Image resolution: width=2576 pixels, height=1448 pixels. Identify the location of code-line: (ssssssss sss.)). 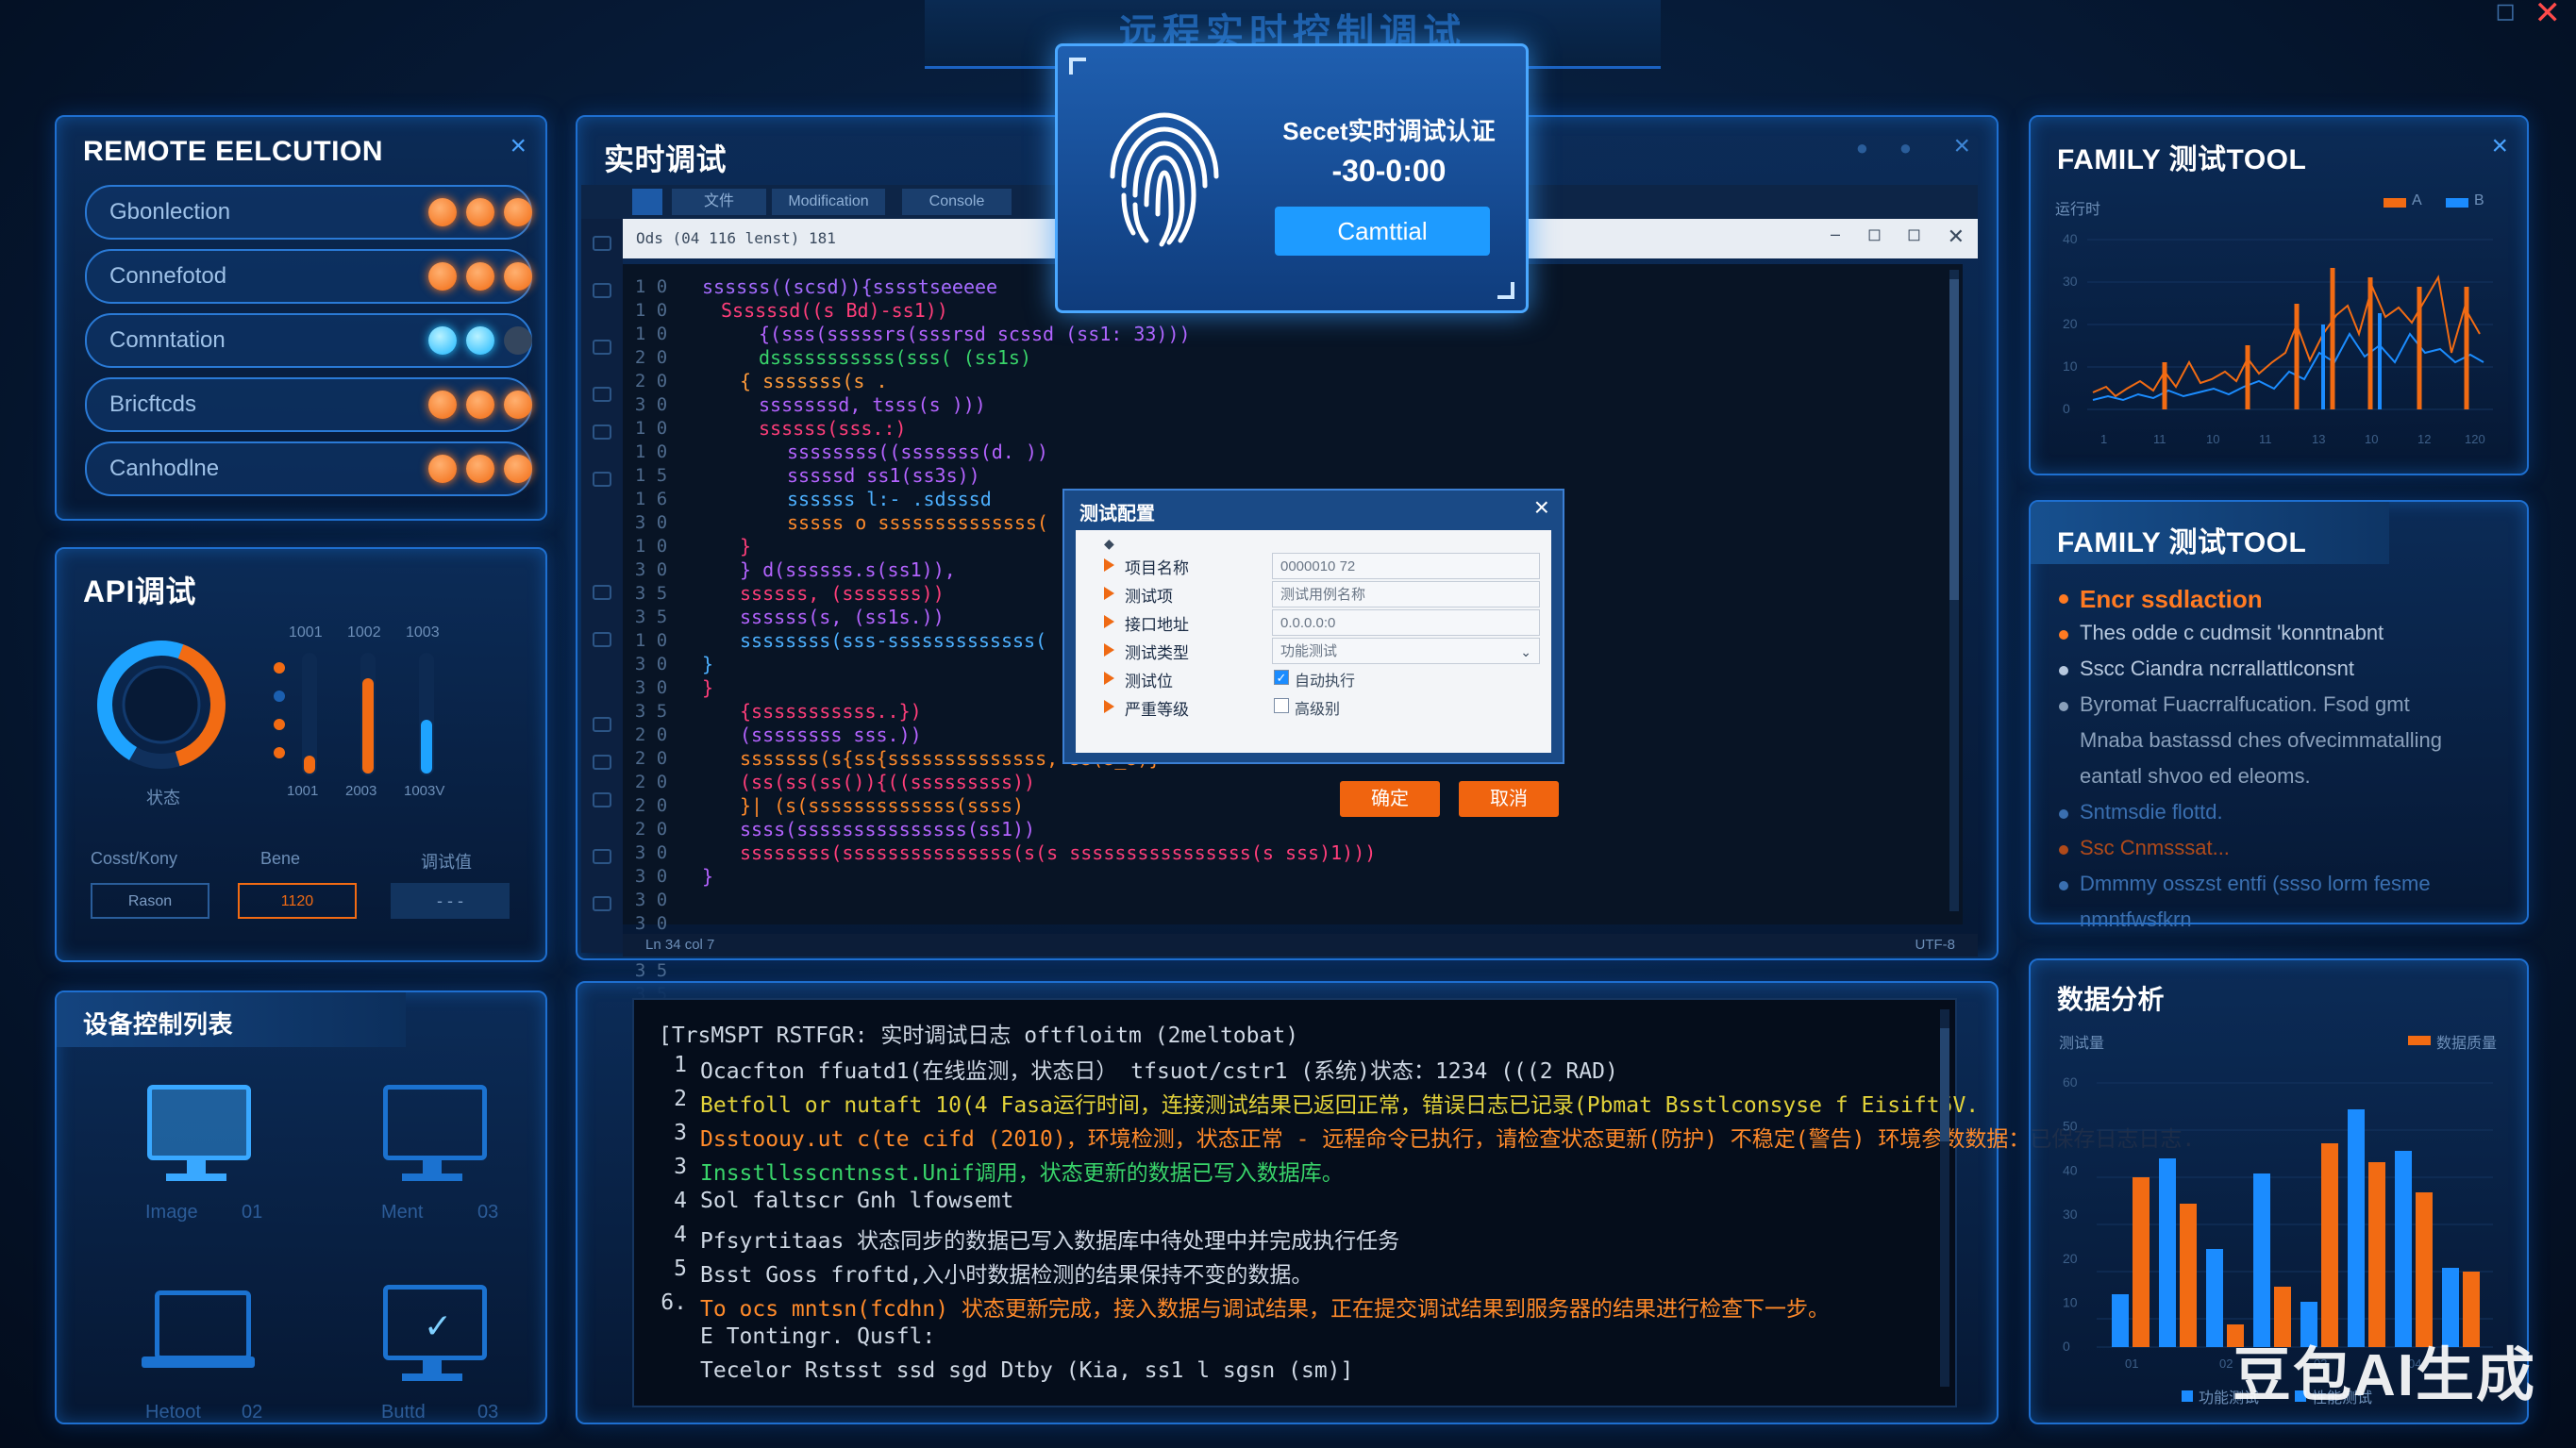
(831, 735).